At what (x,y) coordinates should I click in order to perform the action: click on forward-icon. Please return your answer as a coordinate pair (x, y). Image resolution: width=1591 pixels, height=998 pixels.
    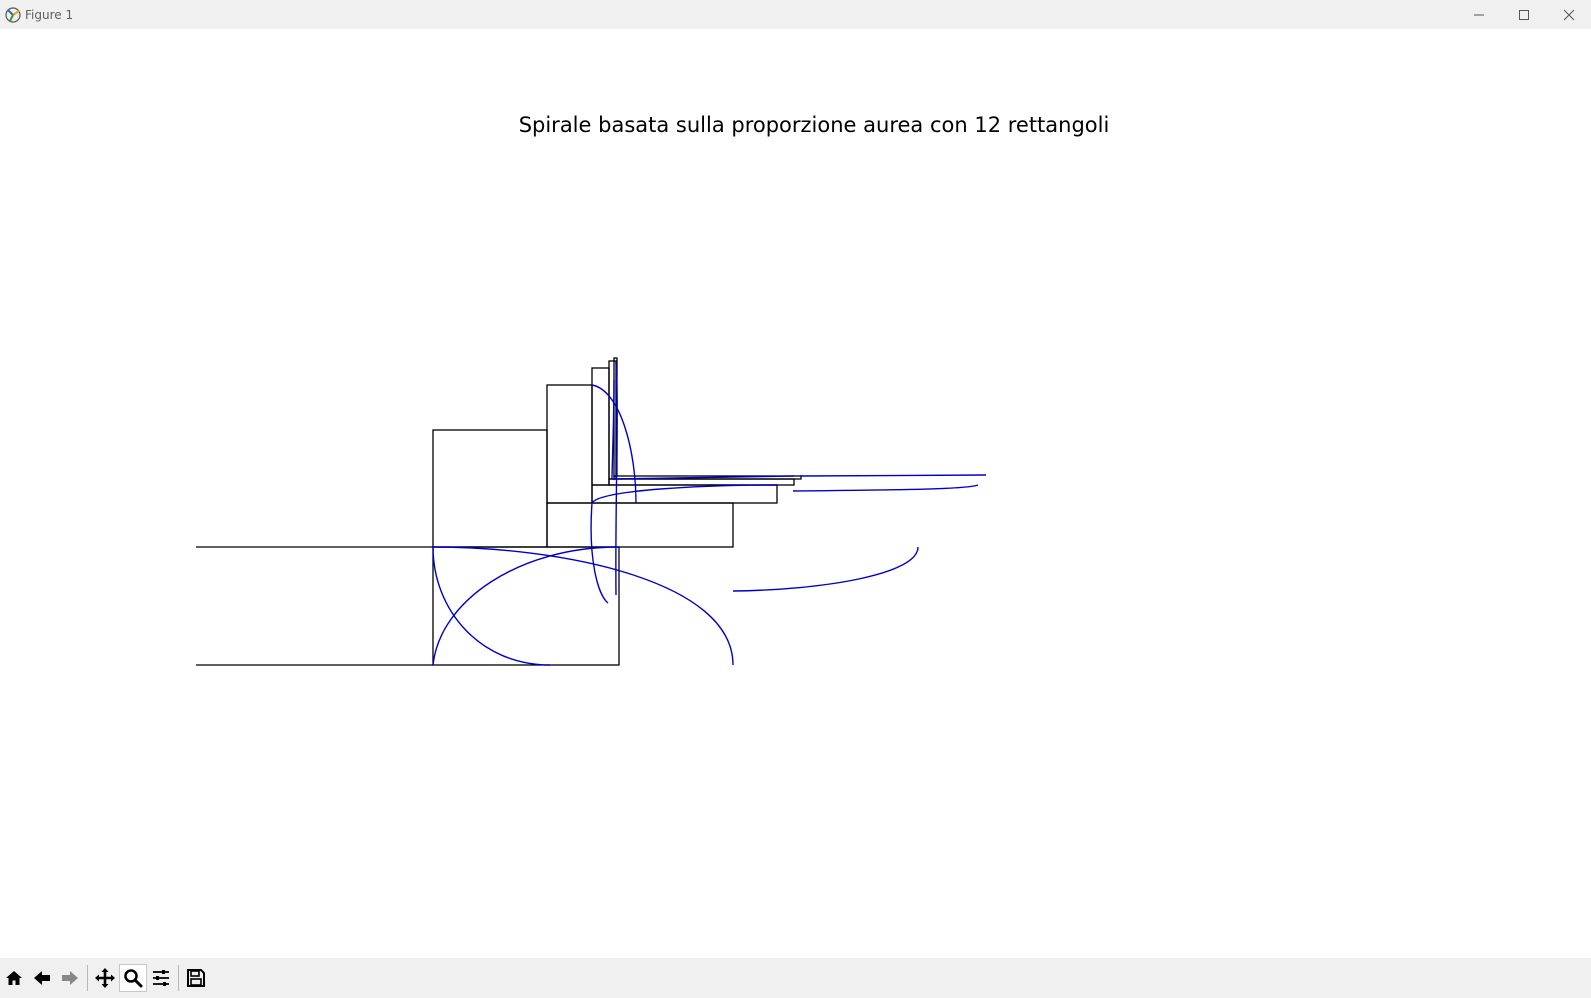
    Looking at the image, I should click on (70, 978).